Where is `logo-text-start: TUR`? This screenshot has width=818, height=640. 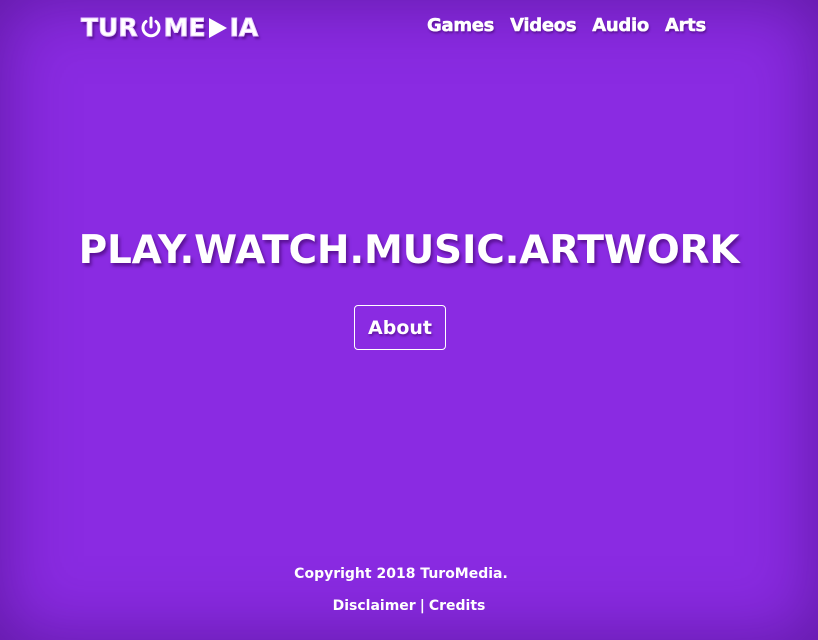
logo-text-start: TUR is located at coordinates (110, 28).